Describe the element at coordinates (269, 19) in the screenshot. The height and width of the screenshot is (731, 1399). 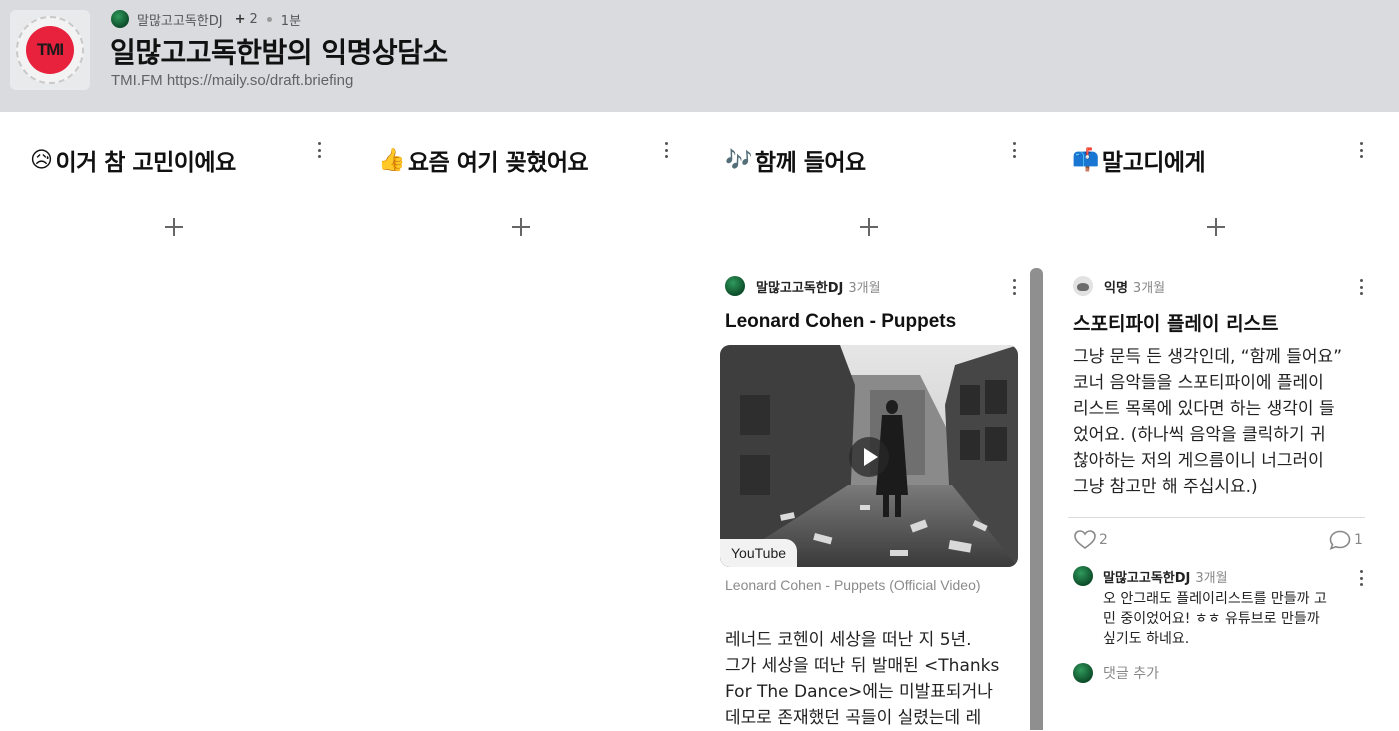
I see `separator-dot` at that location.